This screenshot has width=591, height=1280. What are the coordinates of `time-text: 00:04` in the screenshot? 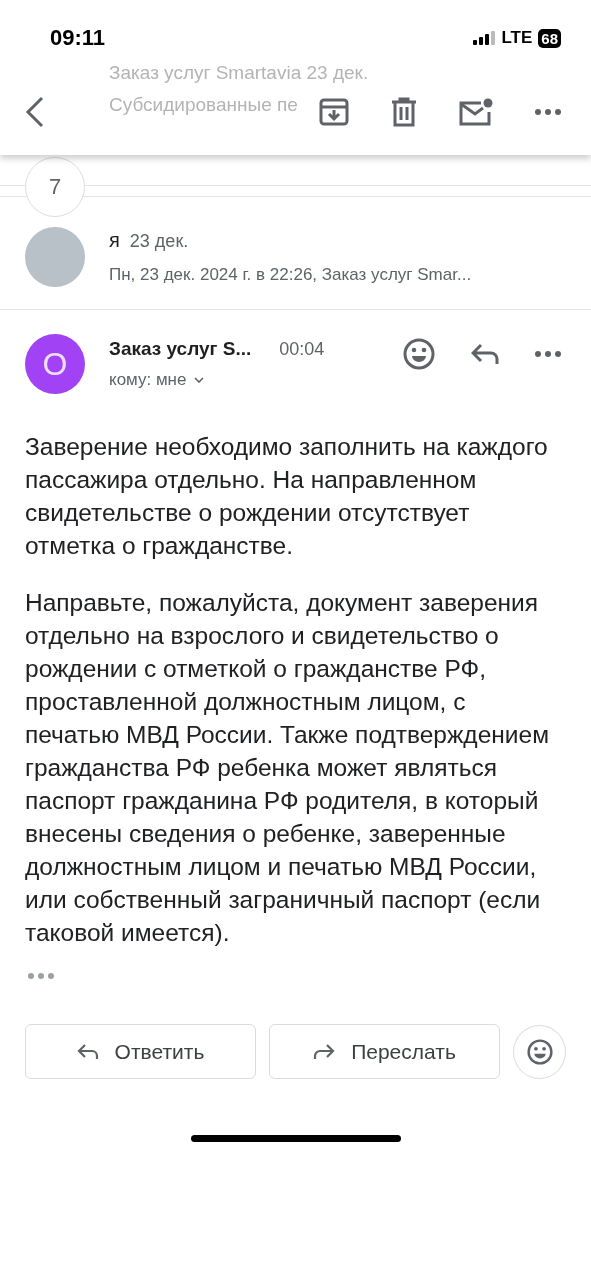 It's located at (302, 349).